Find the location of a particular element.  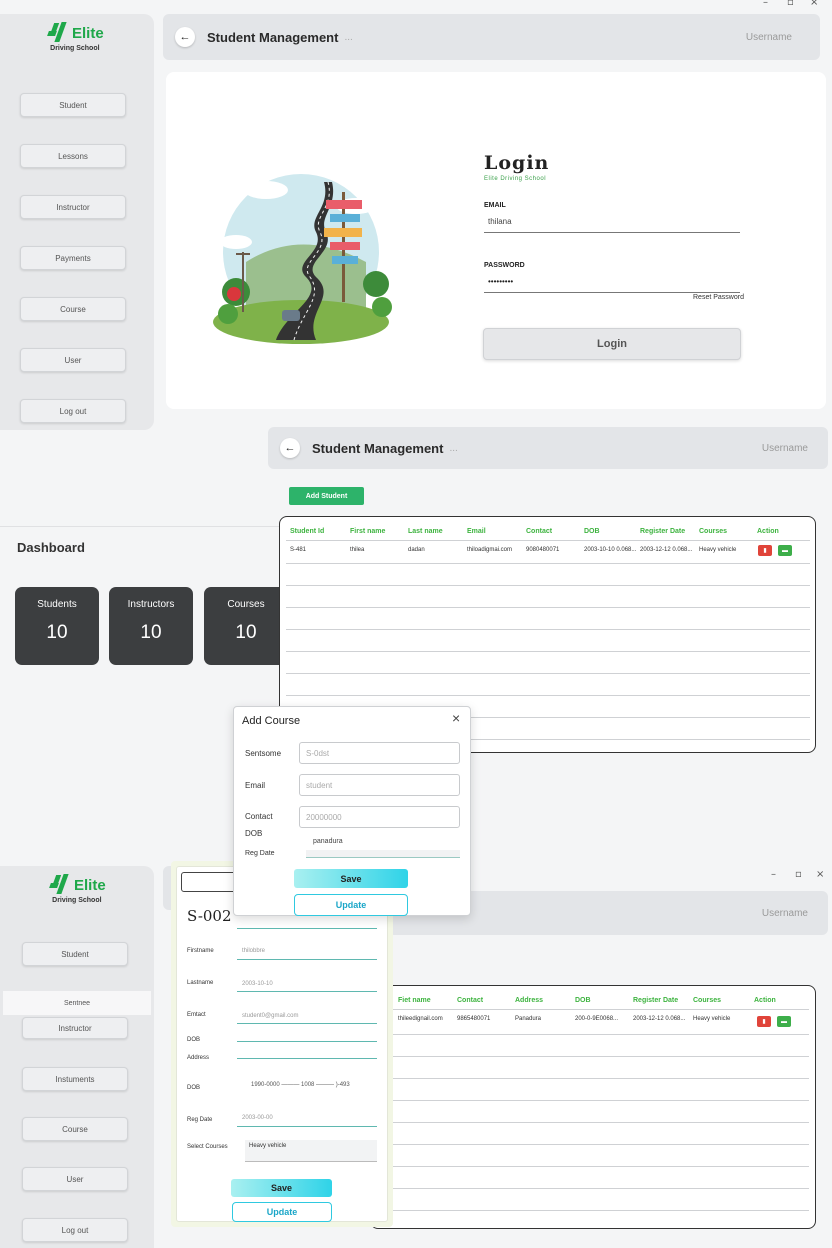

lastname-label: Lastname is located at coordinates (200, 983).